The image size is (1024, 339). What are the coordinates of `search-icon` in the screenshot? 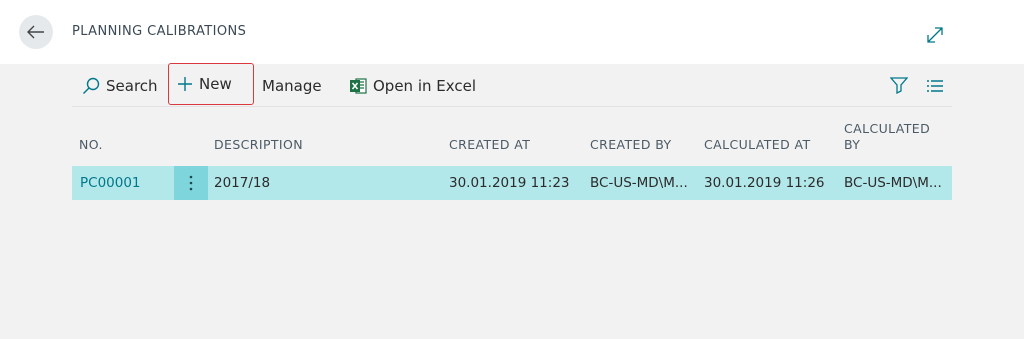 It's located at (91, 85).